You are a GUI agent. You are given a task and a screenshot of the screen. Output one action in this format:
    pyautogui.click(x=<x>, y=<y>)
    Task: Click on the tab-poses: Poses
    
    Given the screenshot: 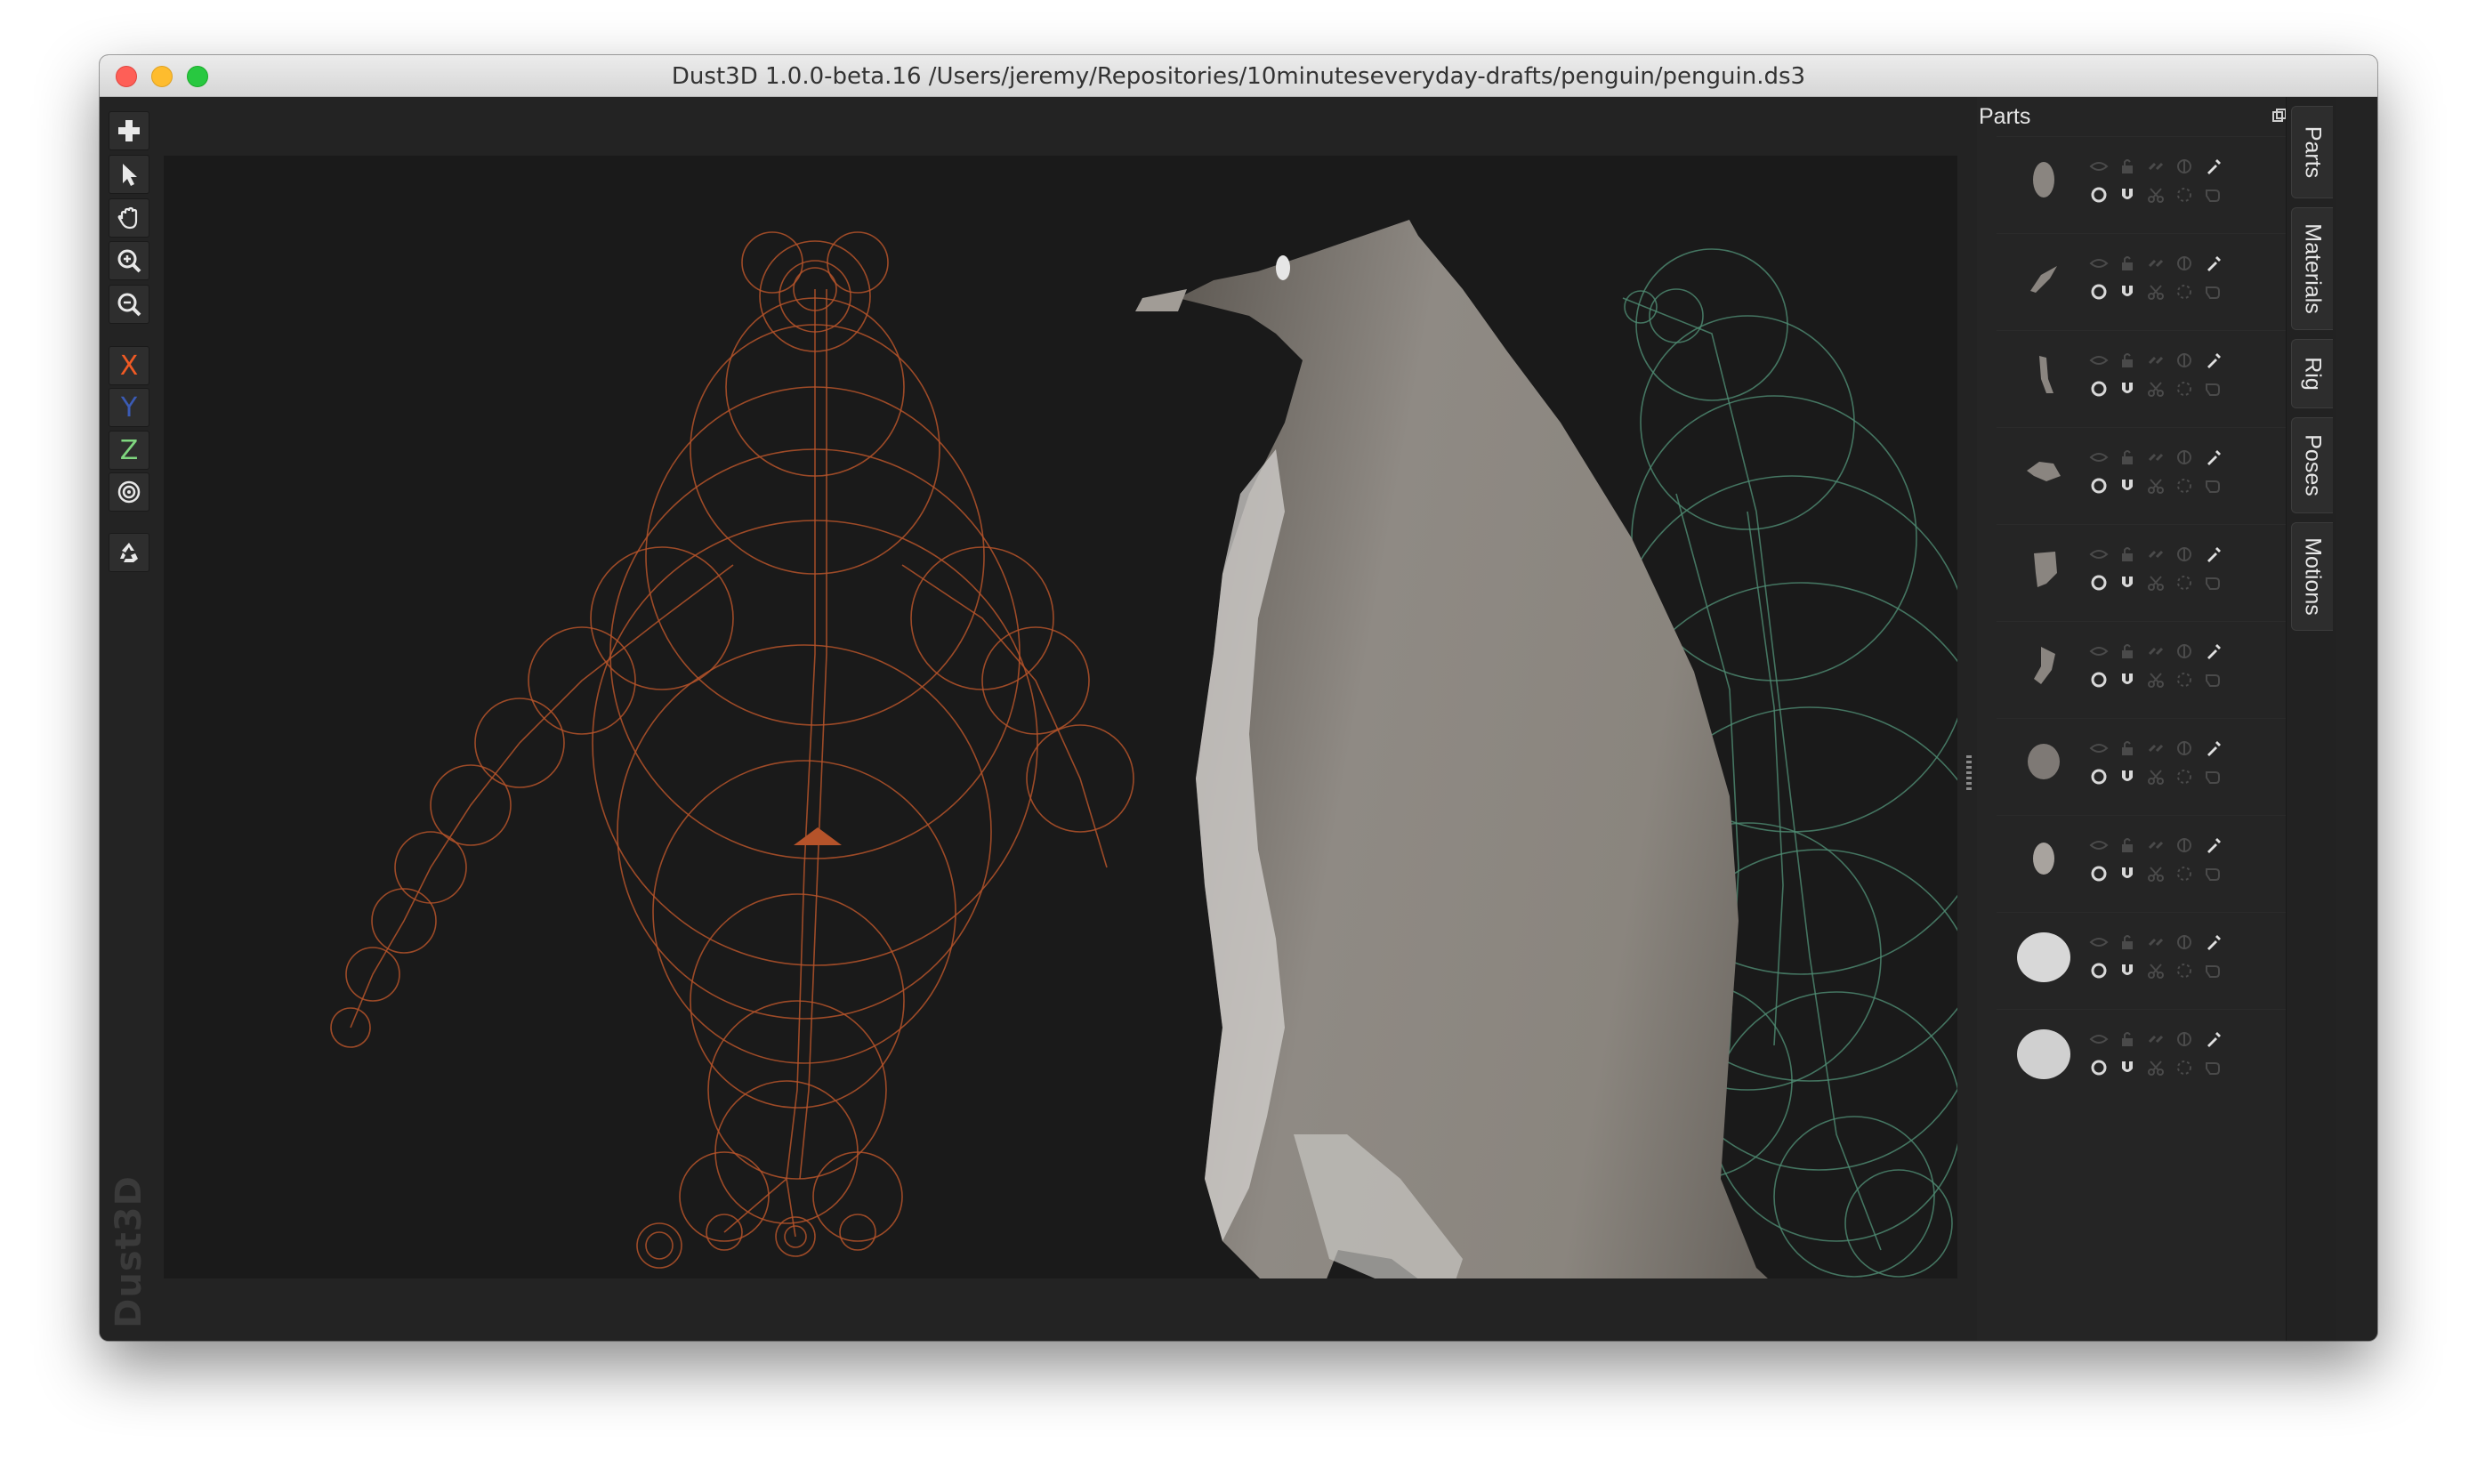 What is the action you would take?
    pyautogui.click(x=2312, y=465)
    